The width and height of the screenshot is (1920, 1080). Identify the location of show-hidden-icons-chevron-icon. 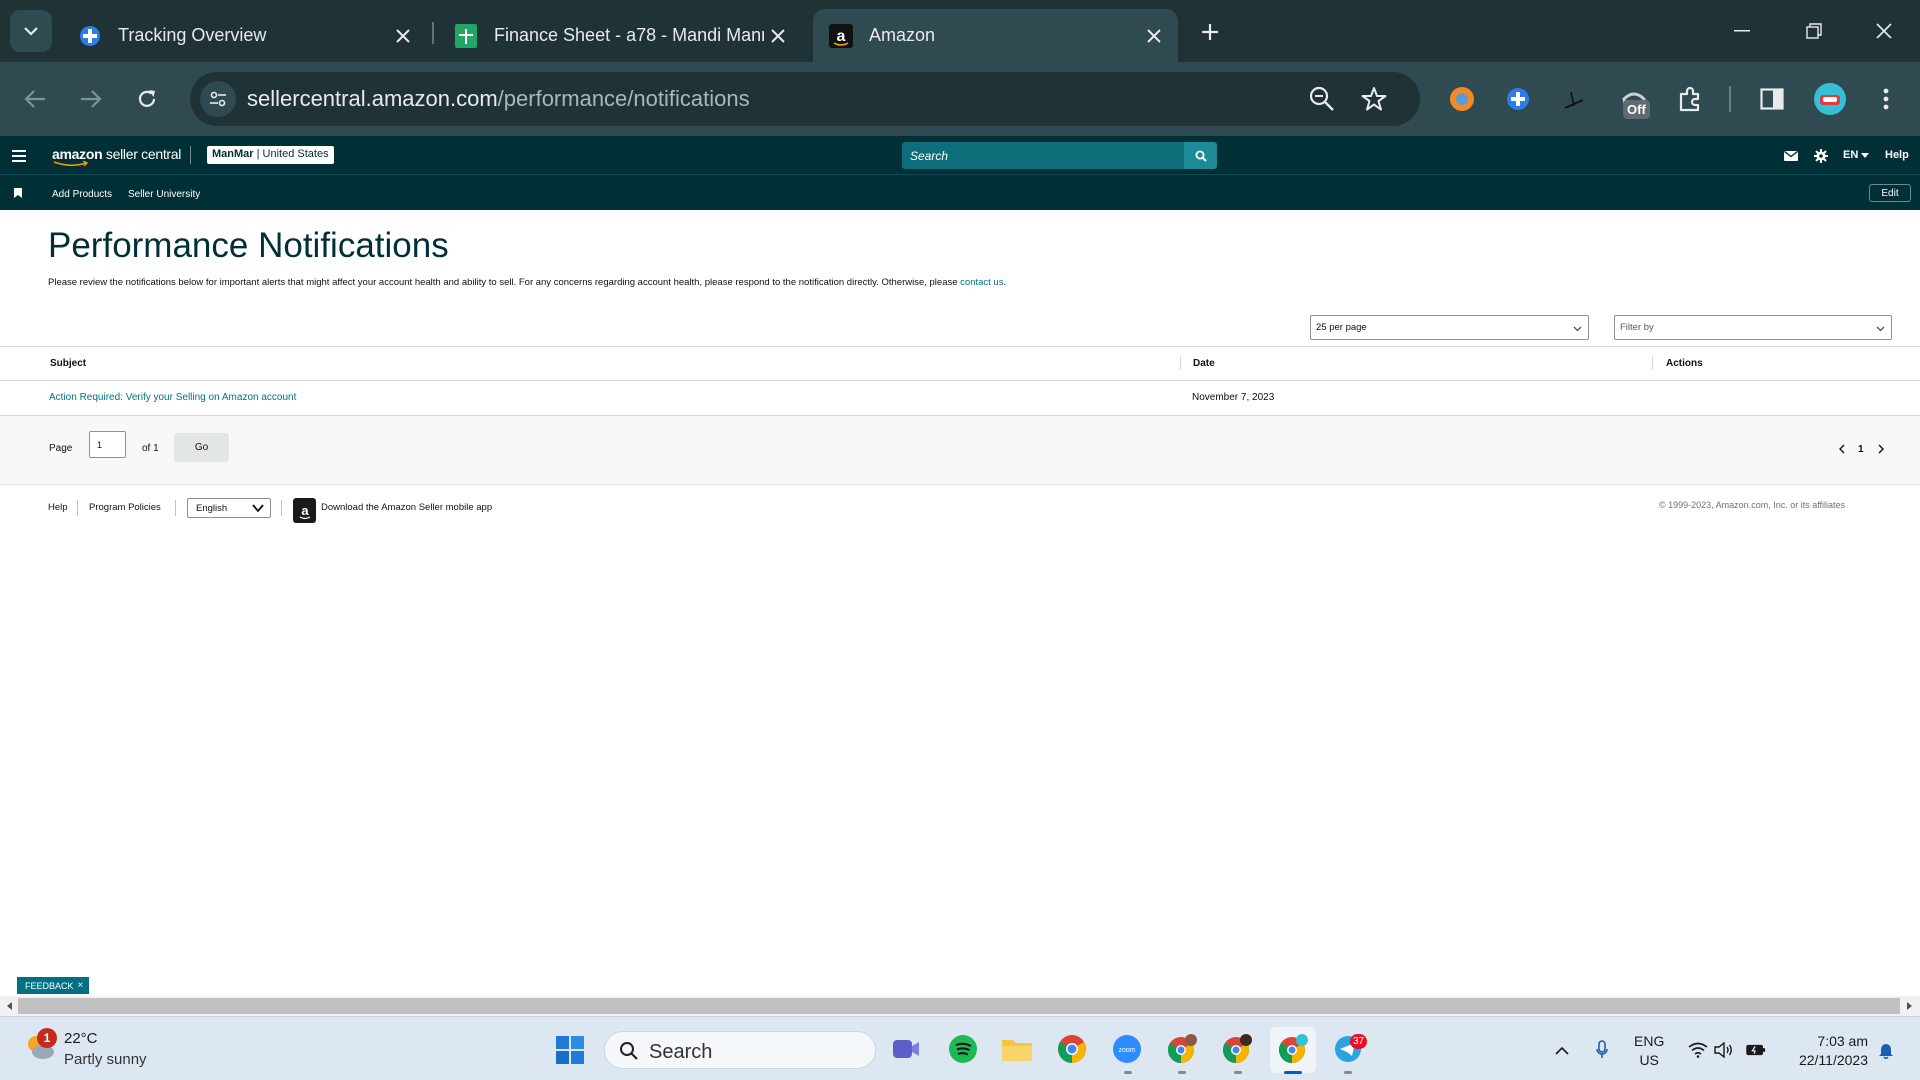
(1562, 1050).